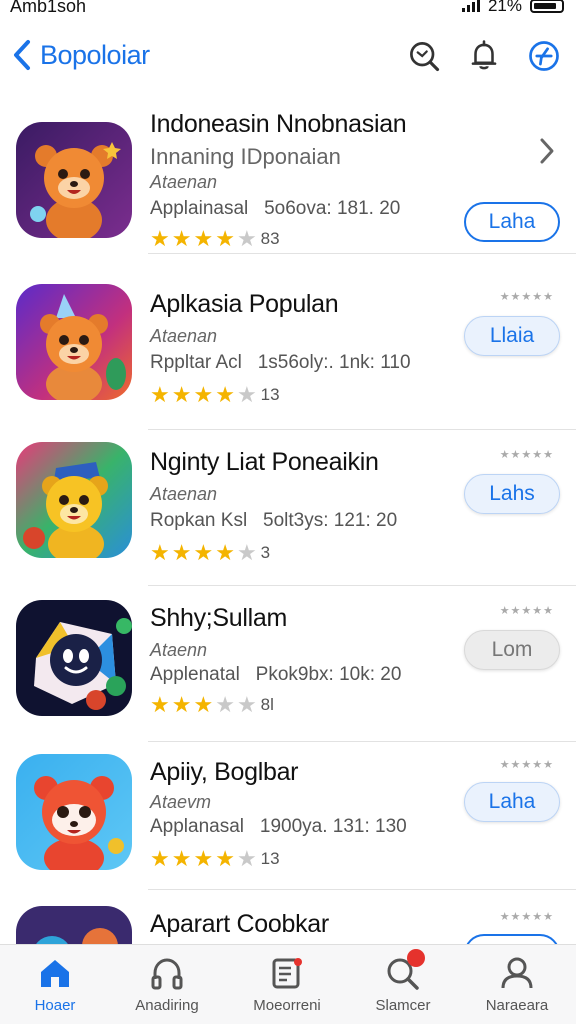 The width and height of the screenshot is (576, 1024). What do you see at coordinates (74, 342) in the screenshot?
I see `app-icon-party-bear` at bounding box center [74, 342].